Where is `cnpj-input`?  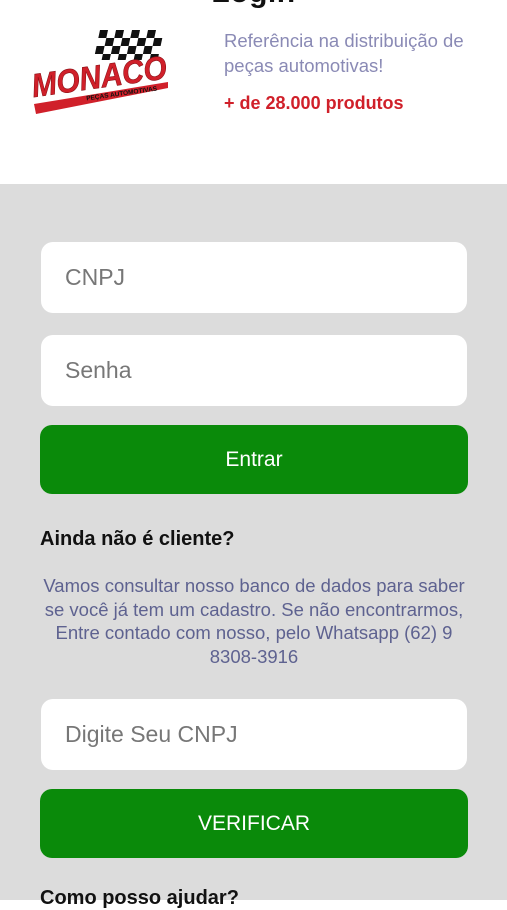 cnpj-input is located at coordinates (254, 277).